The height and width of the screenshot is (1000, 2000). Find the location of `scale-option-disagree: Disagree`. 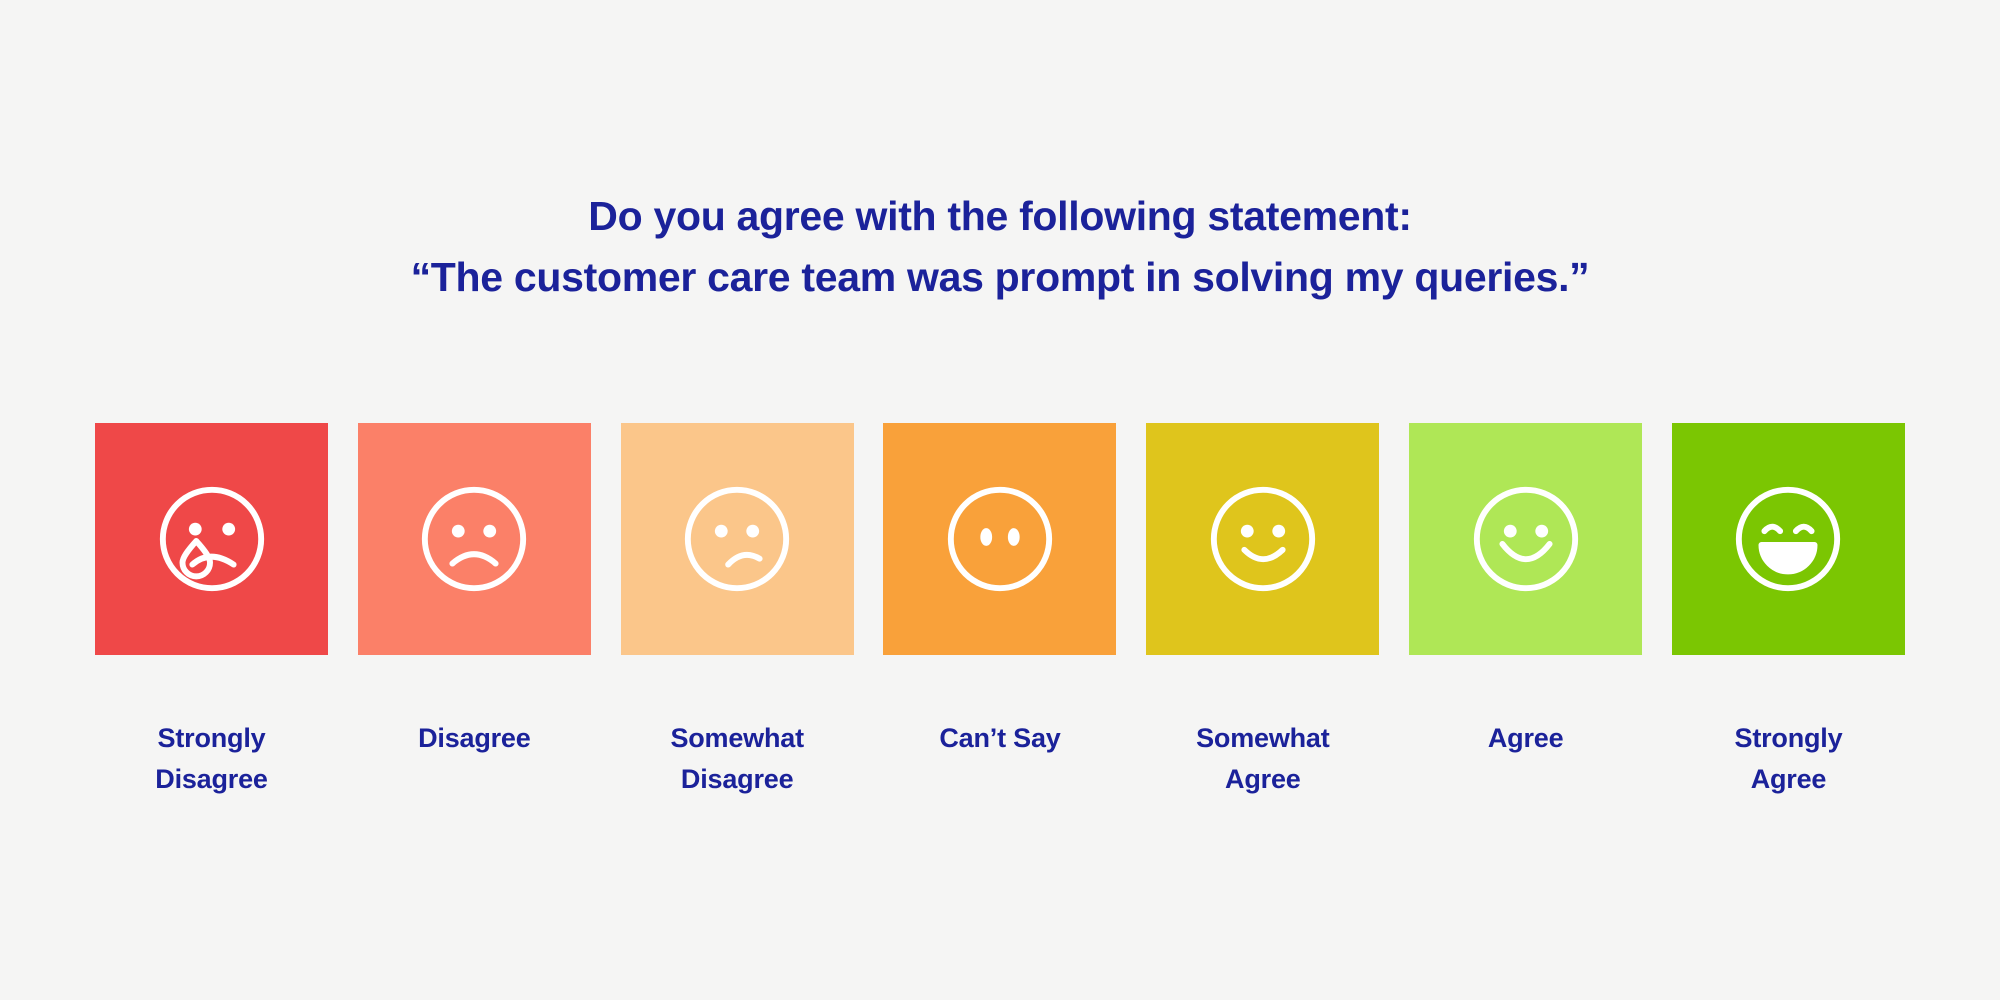

scale-option-disagree: Disagree is located at coordinates (474, 611).